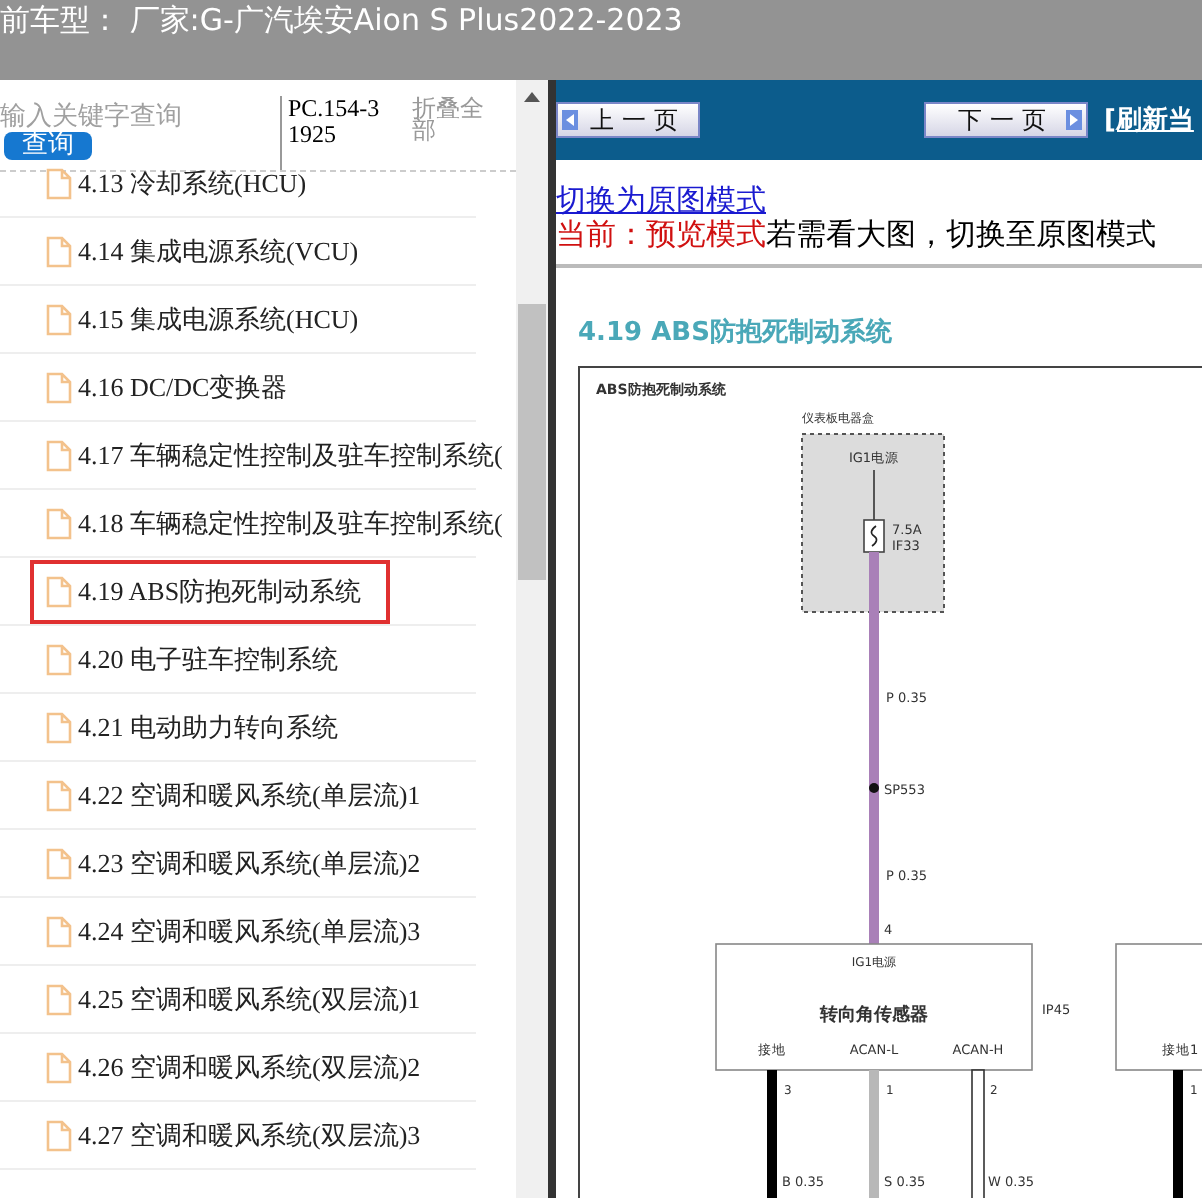  I want to click on search-button: 查询, so click(48, 146).